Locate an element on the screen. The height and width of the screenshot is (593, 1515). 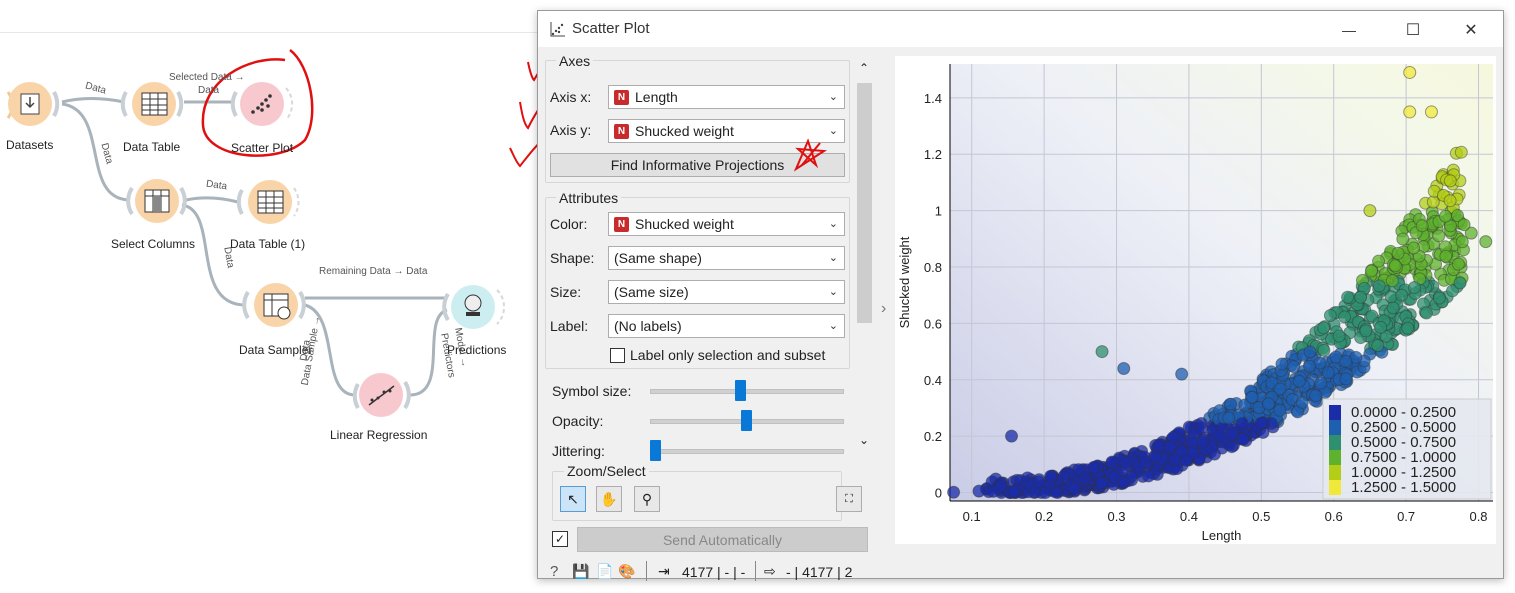
opacity-label: Opacity: is located at coordinates (578, 421).